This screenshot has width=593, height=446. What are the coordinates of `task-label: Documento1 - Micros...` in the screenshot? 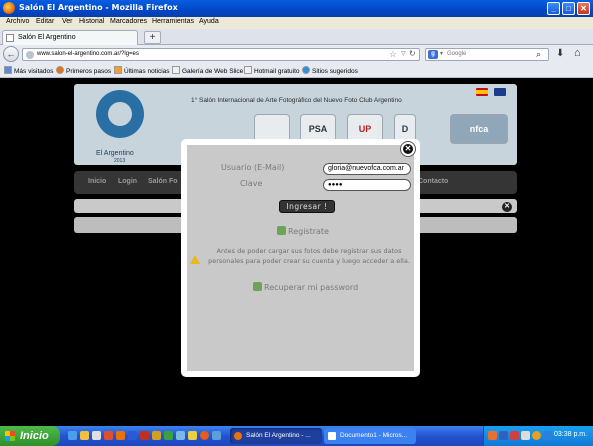 It's located at (374, 435).